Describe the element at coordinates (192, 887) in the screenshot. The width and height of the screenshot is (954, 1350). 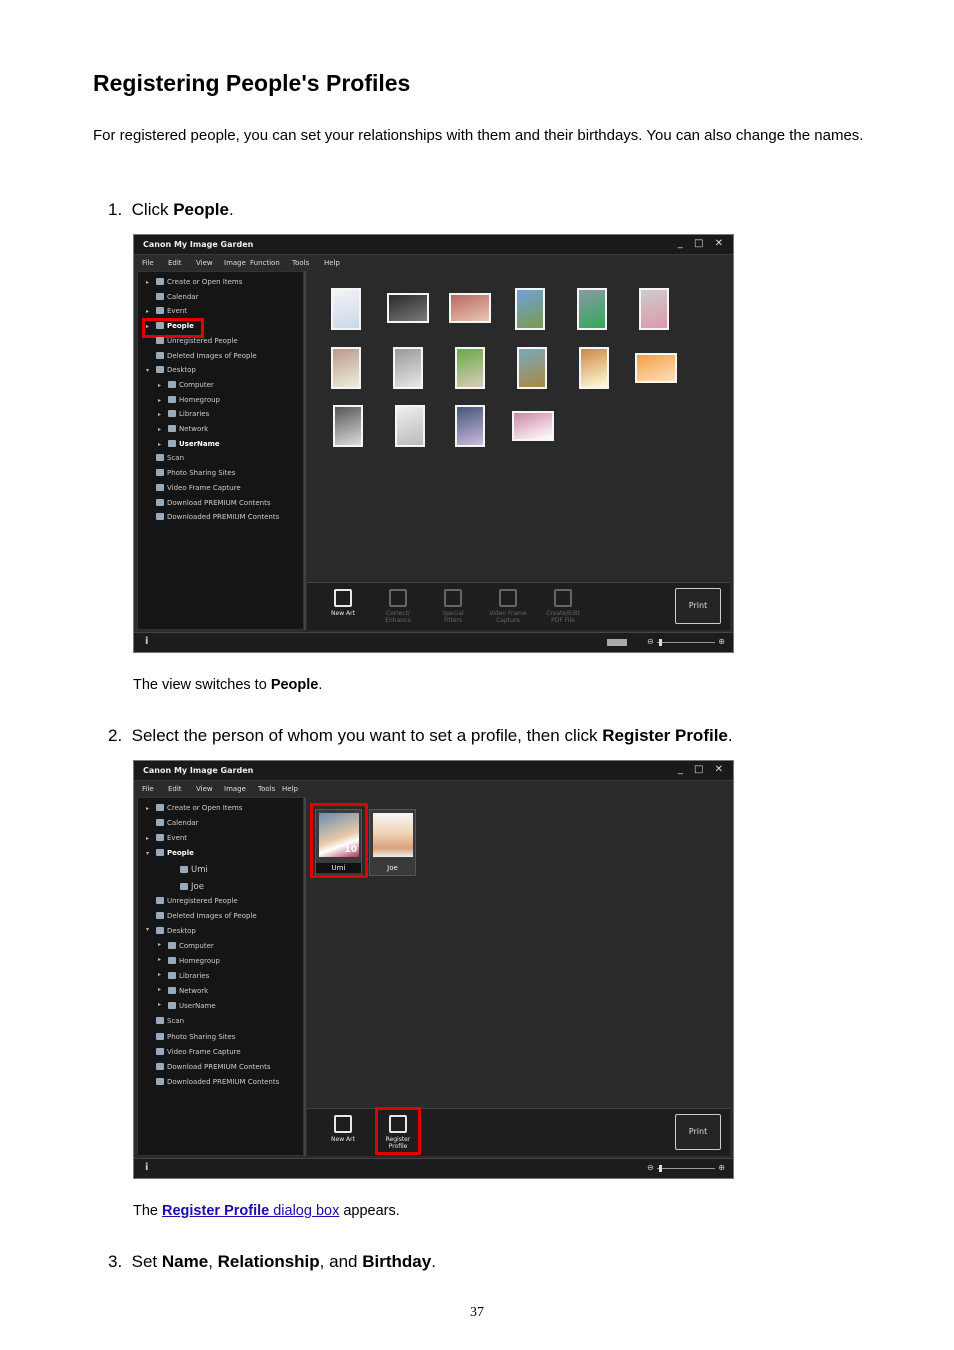
I see `sidebar-item-joe: Joe` at that location.